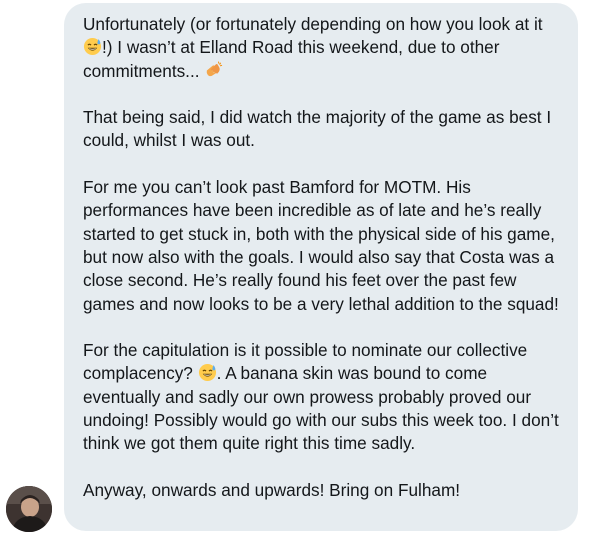  What do you see at coordinates (215, 68) in the screenshot?
I see `clapping-hands-emoji-icon` at bounding box center [215, 68].